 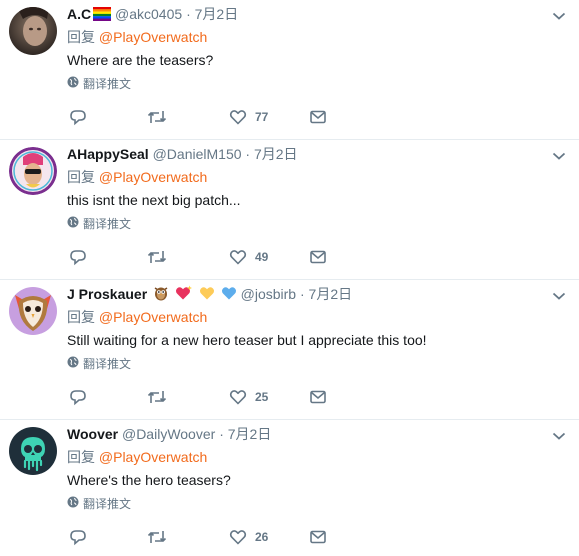 I want to click on like-count: 26, so click(x=262, y=537).